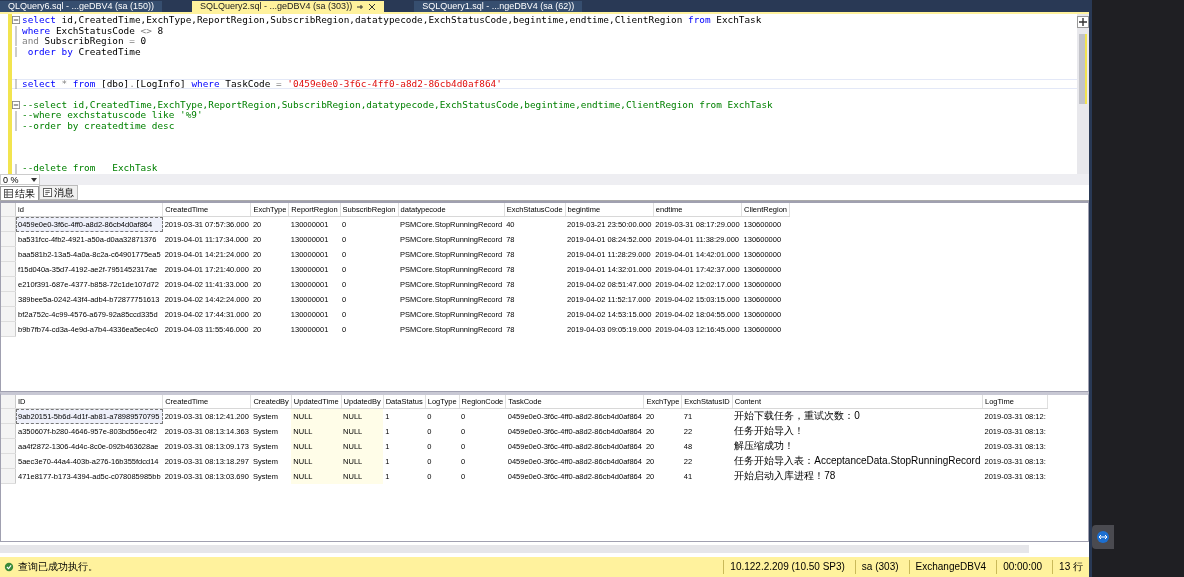 This screenshot has height=577, width=1184. What do you see at coordinates (879, 567) in the screenshot?
I see `user-label: sa (303)` at bounding box center [879, 567].